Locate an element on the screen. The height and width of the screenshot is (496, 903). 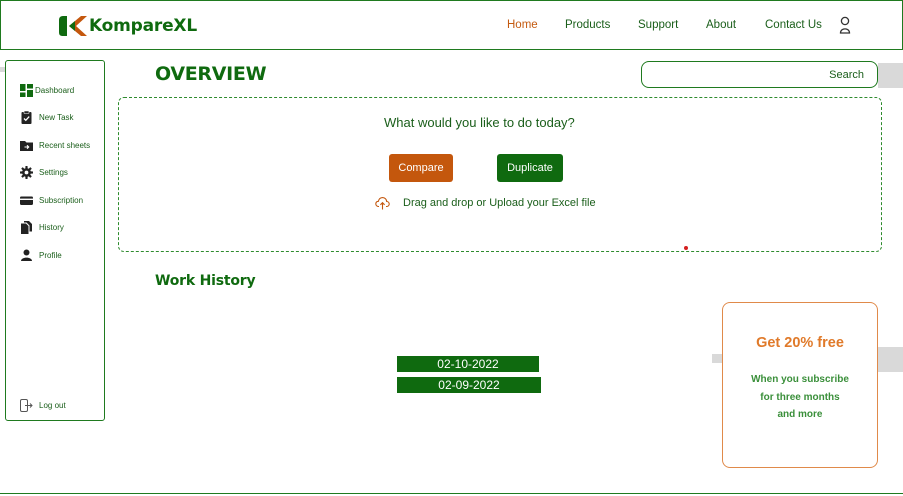
history-entry: 02-09-2022 is located at coordinates (469, 385).